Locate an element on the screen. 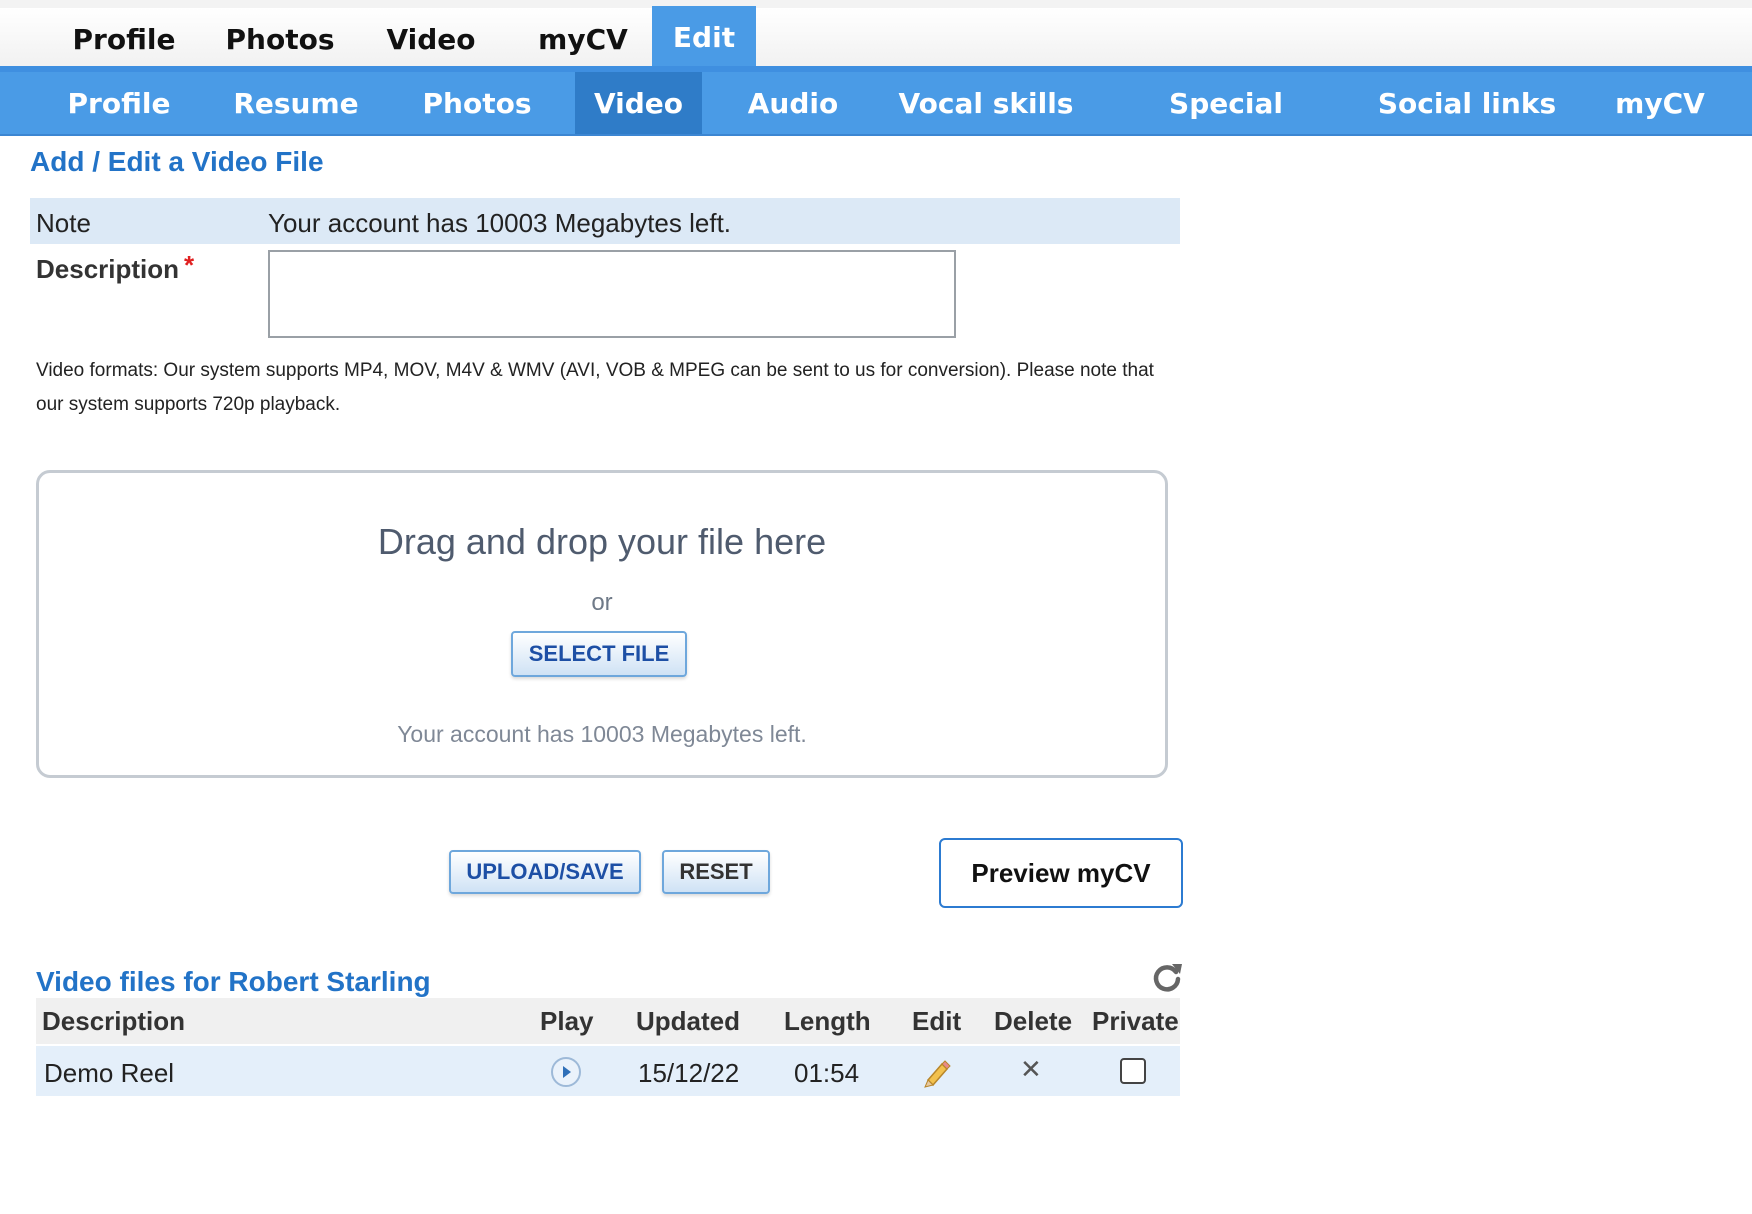  select-file-button: SELECT FILE is located at coordinates (599, 654).